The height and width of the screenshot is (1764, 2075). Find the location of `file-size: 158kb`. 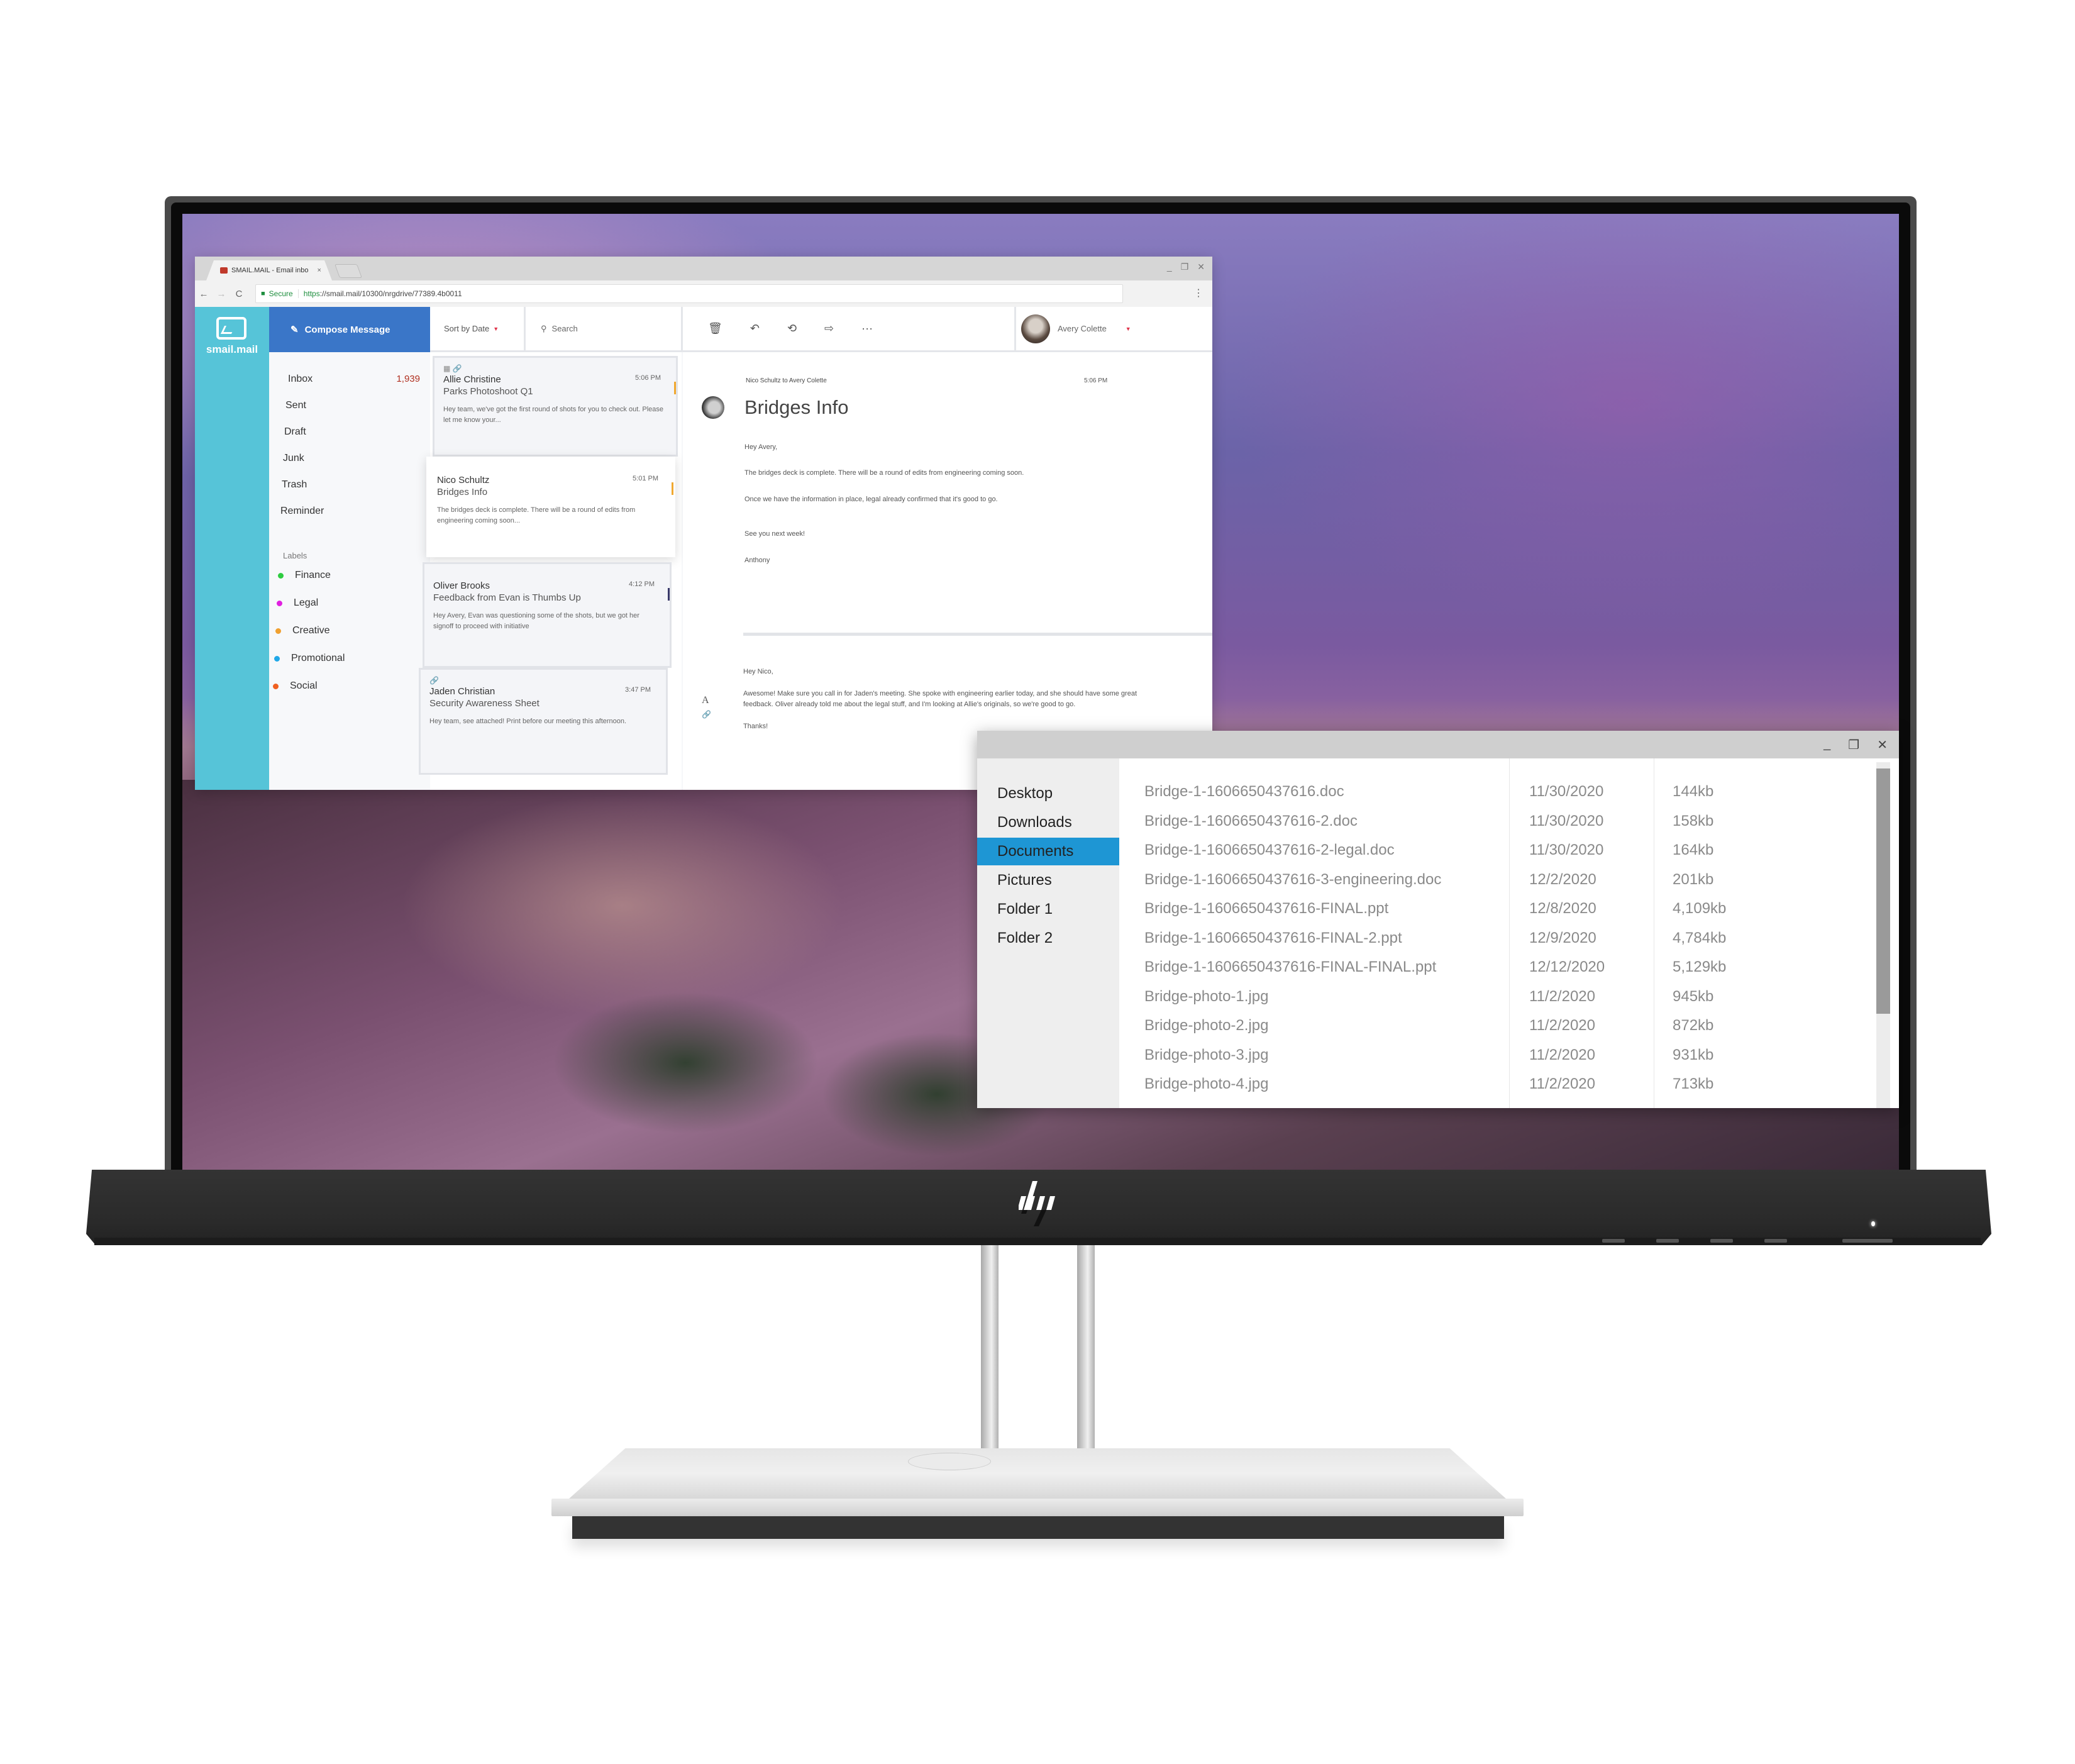

file-size: 158kb is located at coordinates (1693, 820).